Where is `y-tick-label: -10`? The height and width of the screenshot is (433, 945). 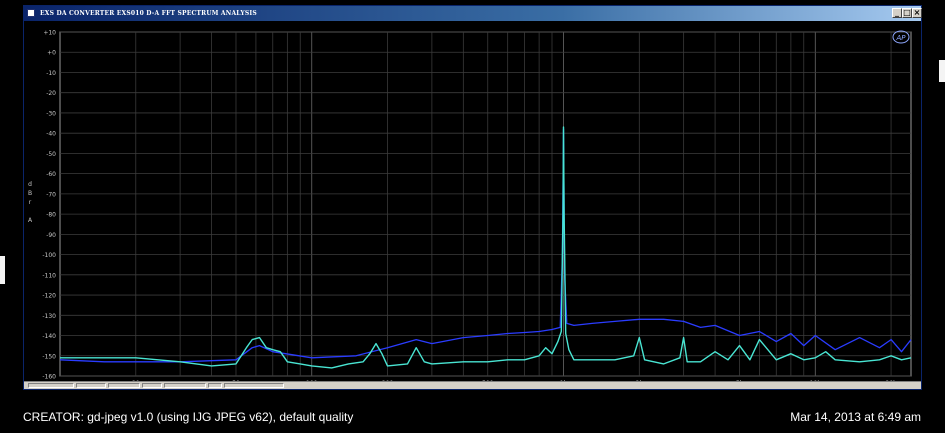
y-tick-label: -10 is located at coordinates (51, 73).